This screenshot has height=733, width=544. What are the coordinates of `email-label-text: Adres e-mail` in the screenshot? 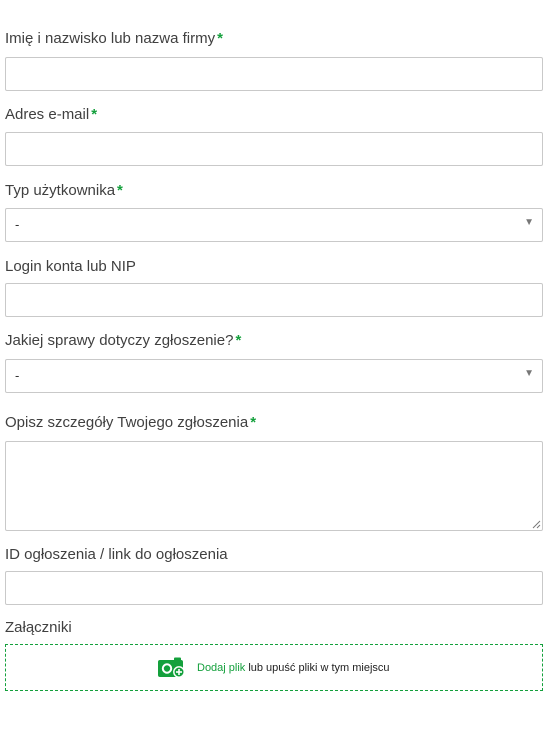 It's located at (47, 114).